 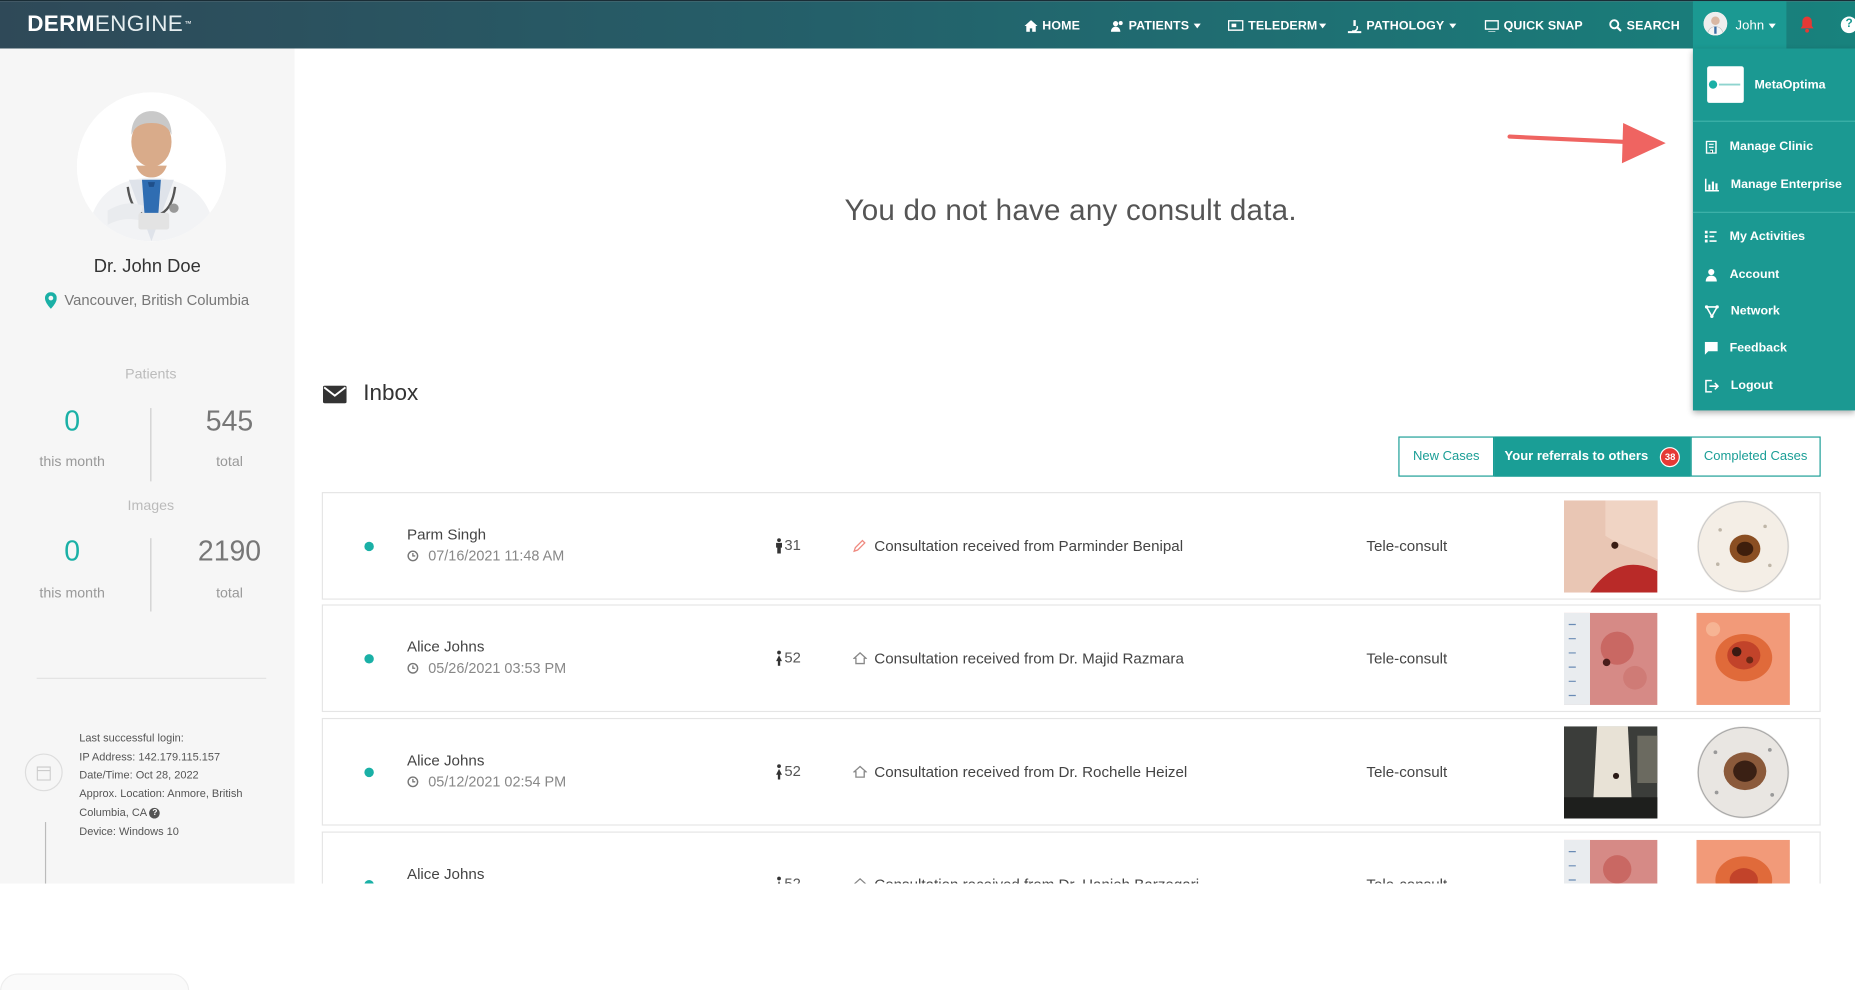 What do you see at coordinates (1742, 310) in the screenshot?
I see `menu-item-network: Network` at bounding box center [1742, 310].